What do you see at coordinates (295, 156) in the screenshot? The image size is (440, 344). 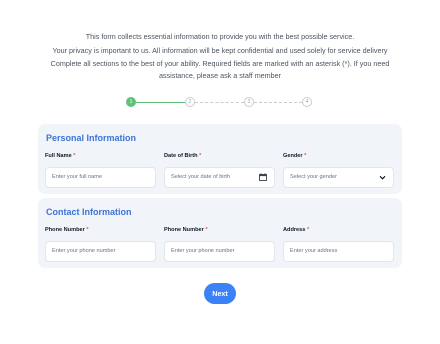 I see `field-label: Gender *` at bounding box center [295, 156].